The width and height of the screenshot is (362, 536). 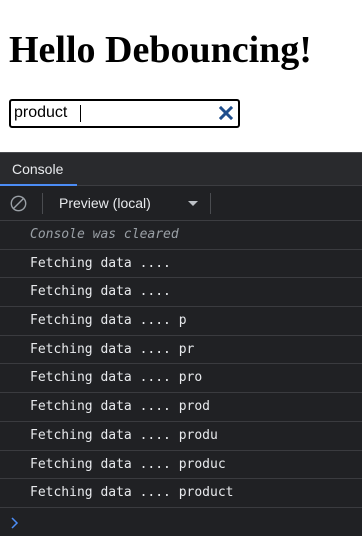 What do you see at coordinates (105, 203) in the screenshot?
I see `context-label: Preview (local)` at bounding box center [105, 203].